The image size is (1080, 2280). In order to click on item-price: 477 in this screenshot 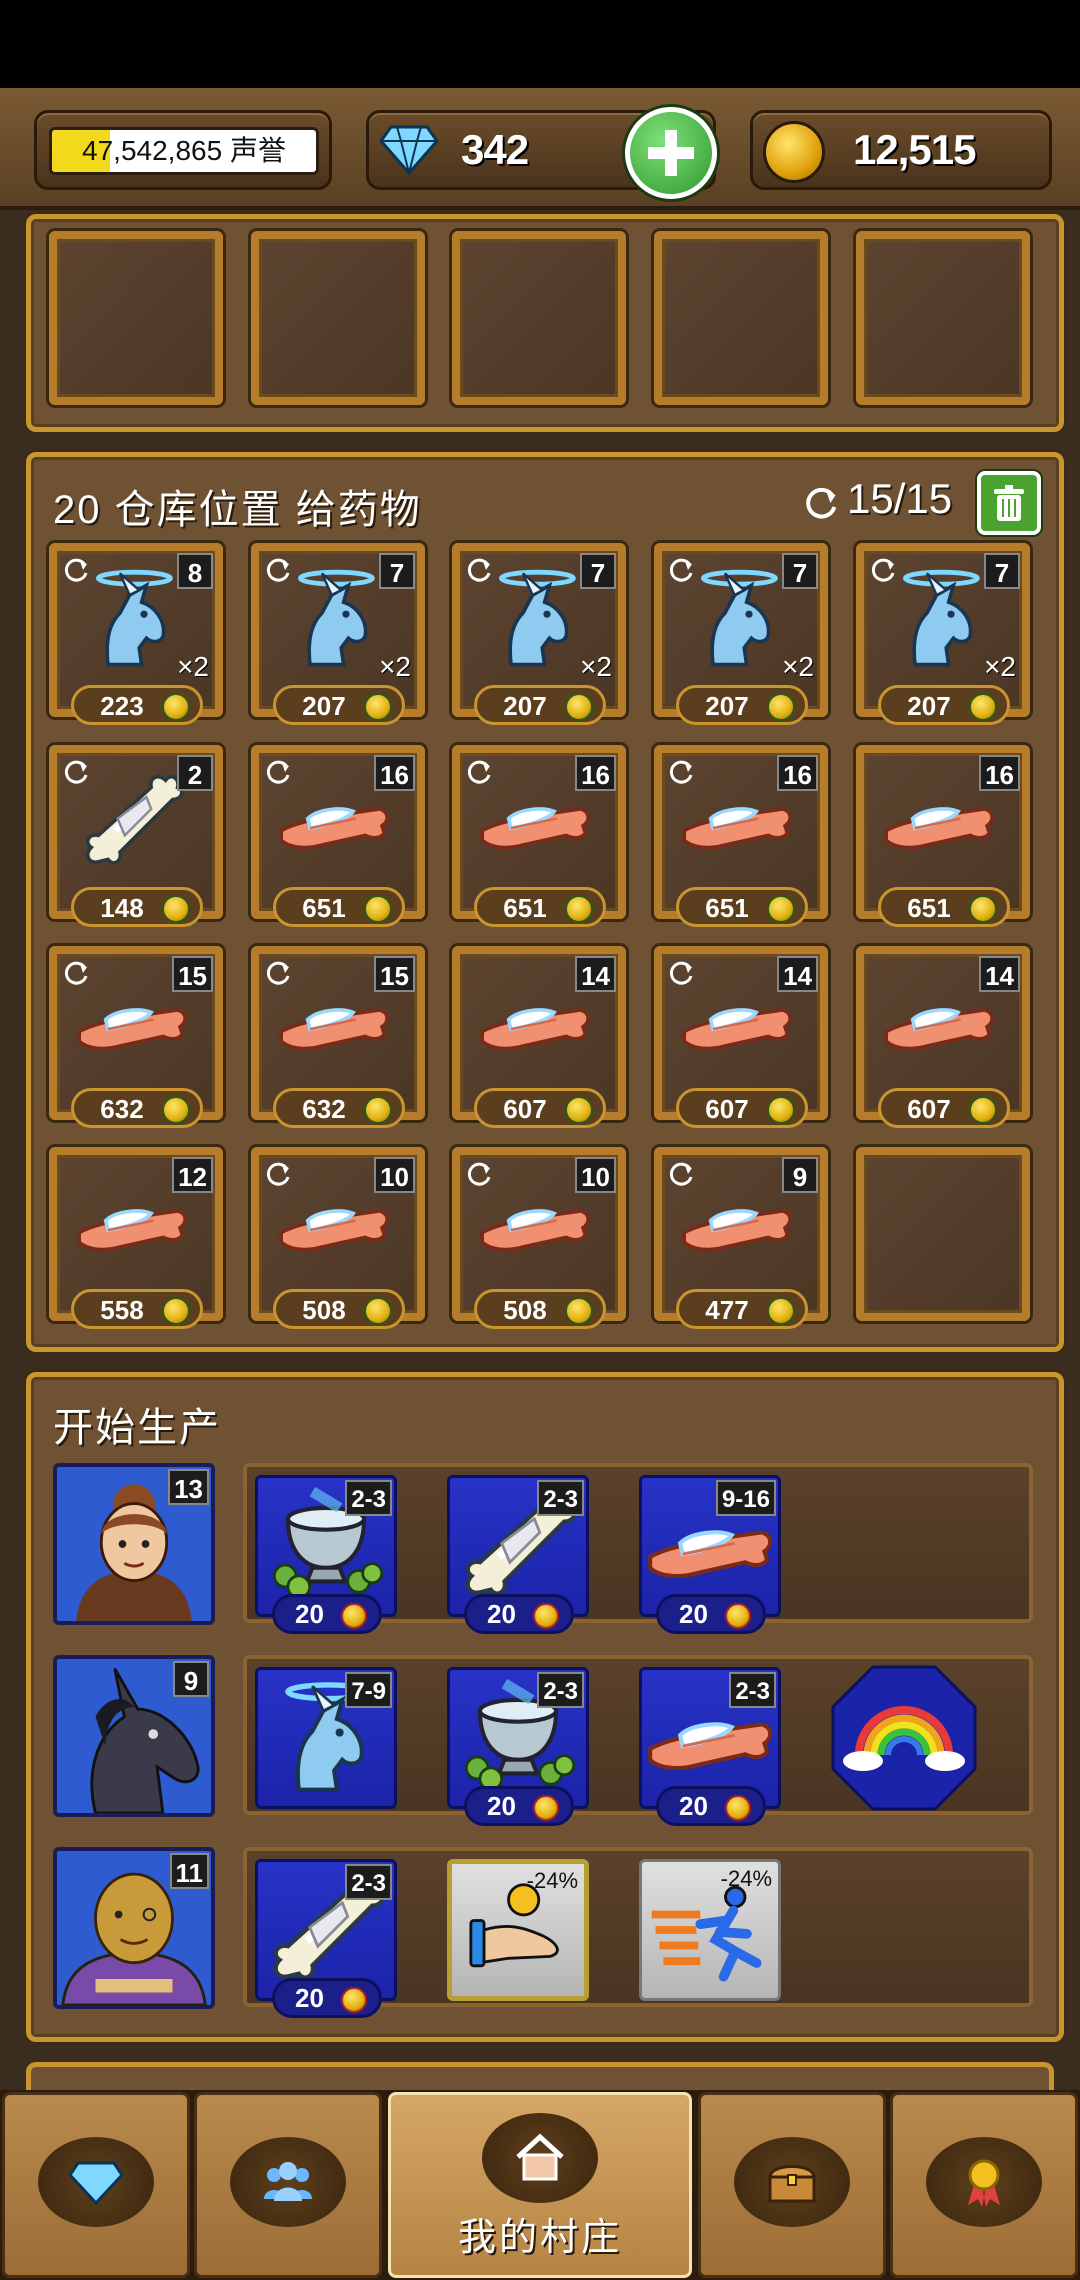, I will do `click(742, 1309)`.